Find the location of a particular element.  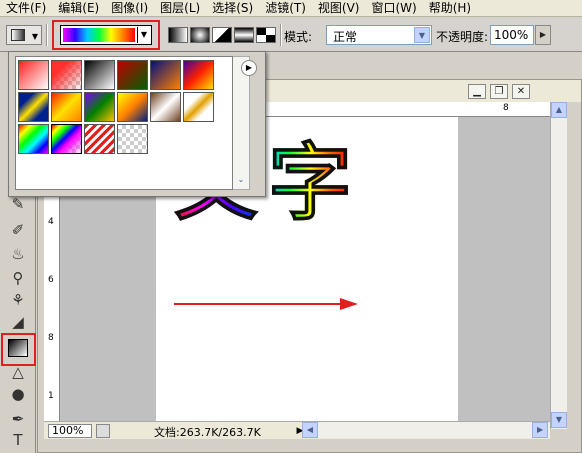

status-icon is located at coordinates (103, 431).